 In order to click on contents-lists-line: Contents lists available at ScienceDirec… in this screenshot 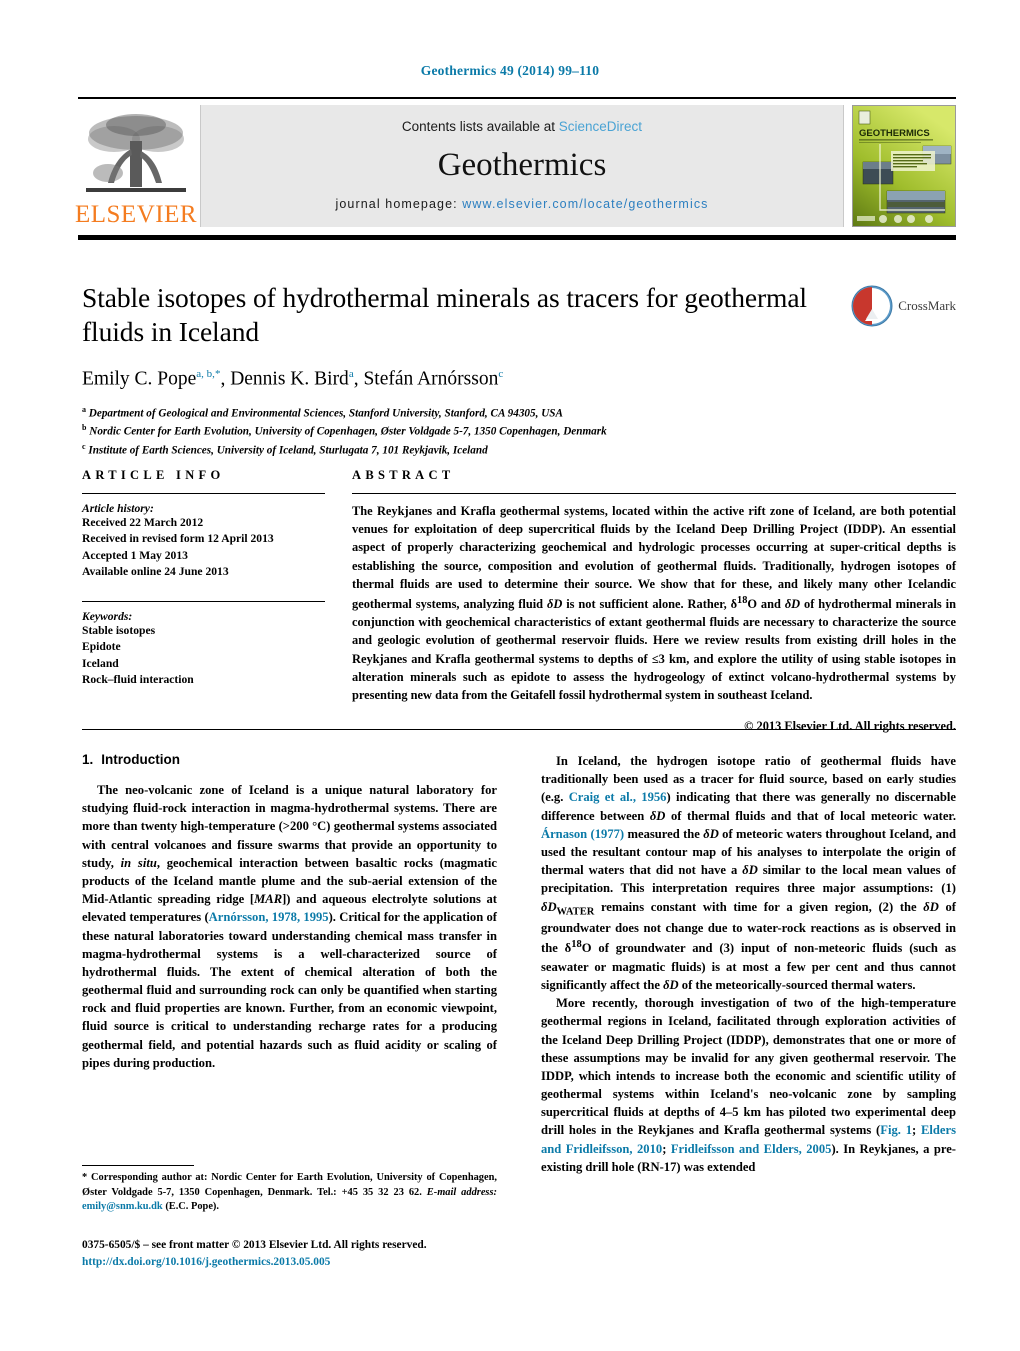, I will do `click(522, 126)`.